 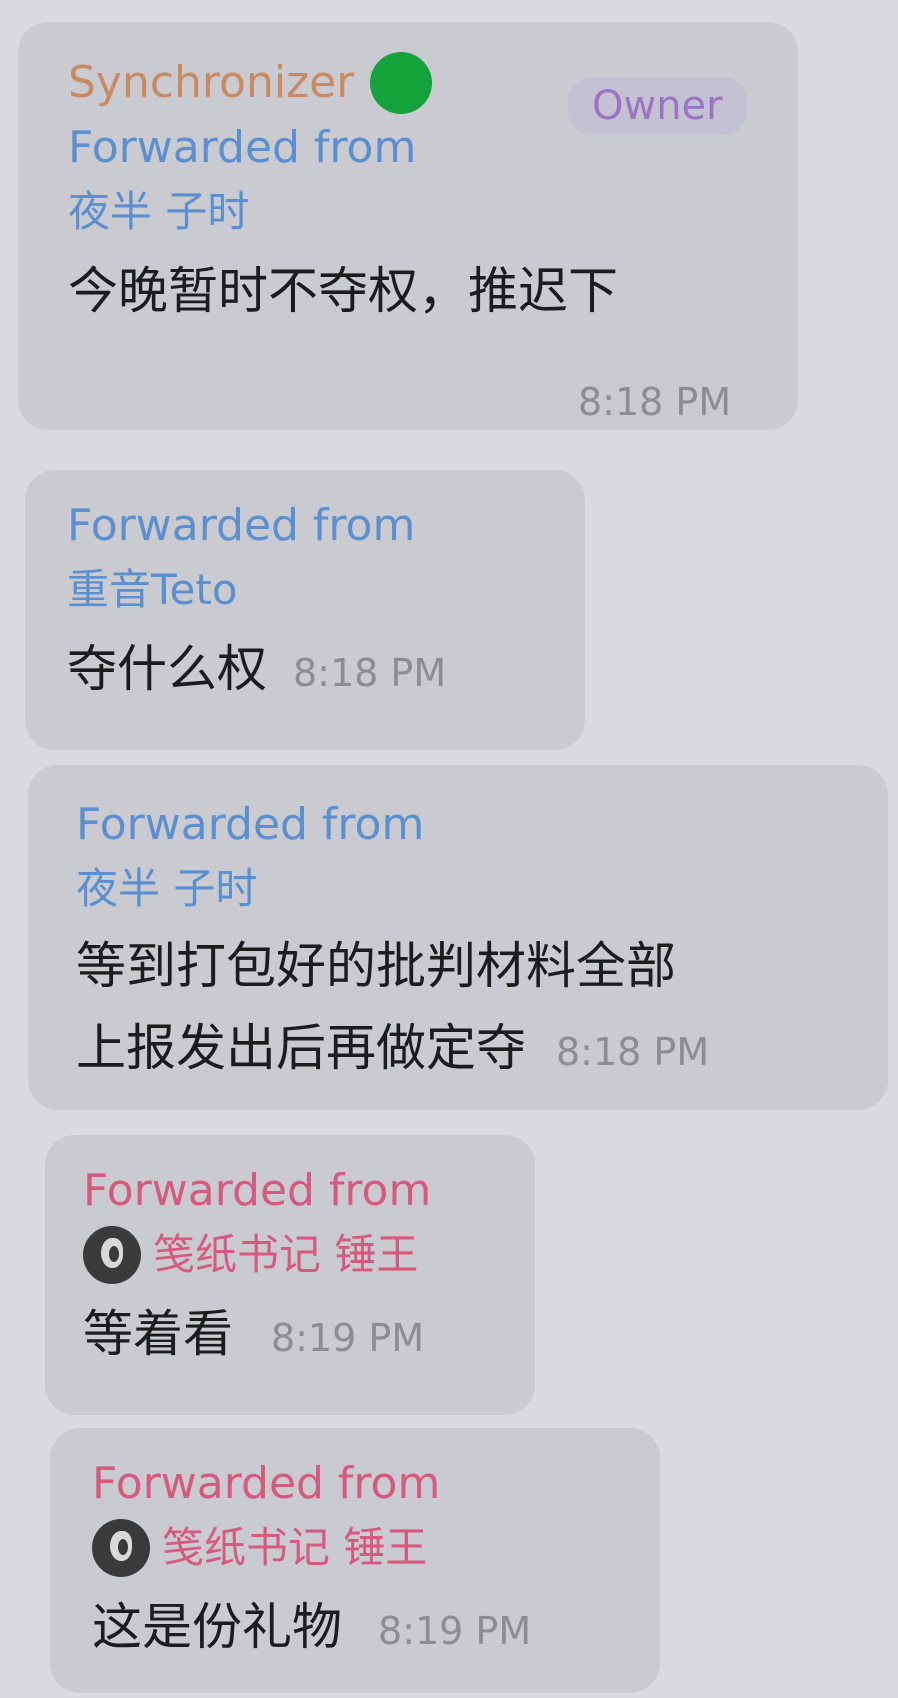 I want to click on message-text: 等着看, so click(x=158, y=1334).